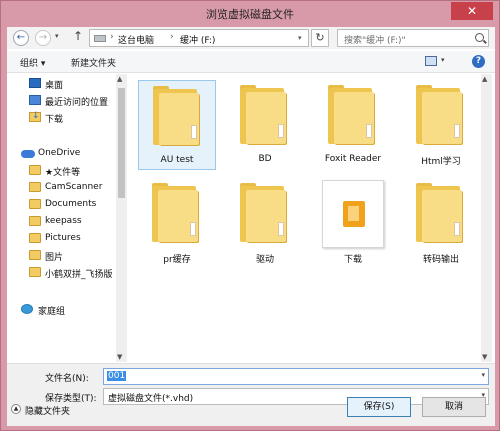  Describe the element at coordinates (93, 62) in the screenshot. I see `new-folder-button: 新建文件夹` at that location.